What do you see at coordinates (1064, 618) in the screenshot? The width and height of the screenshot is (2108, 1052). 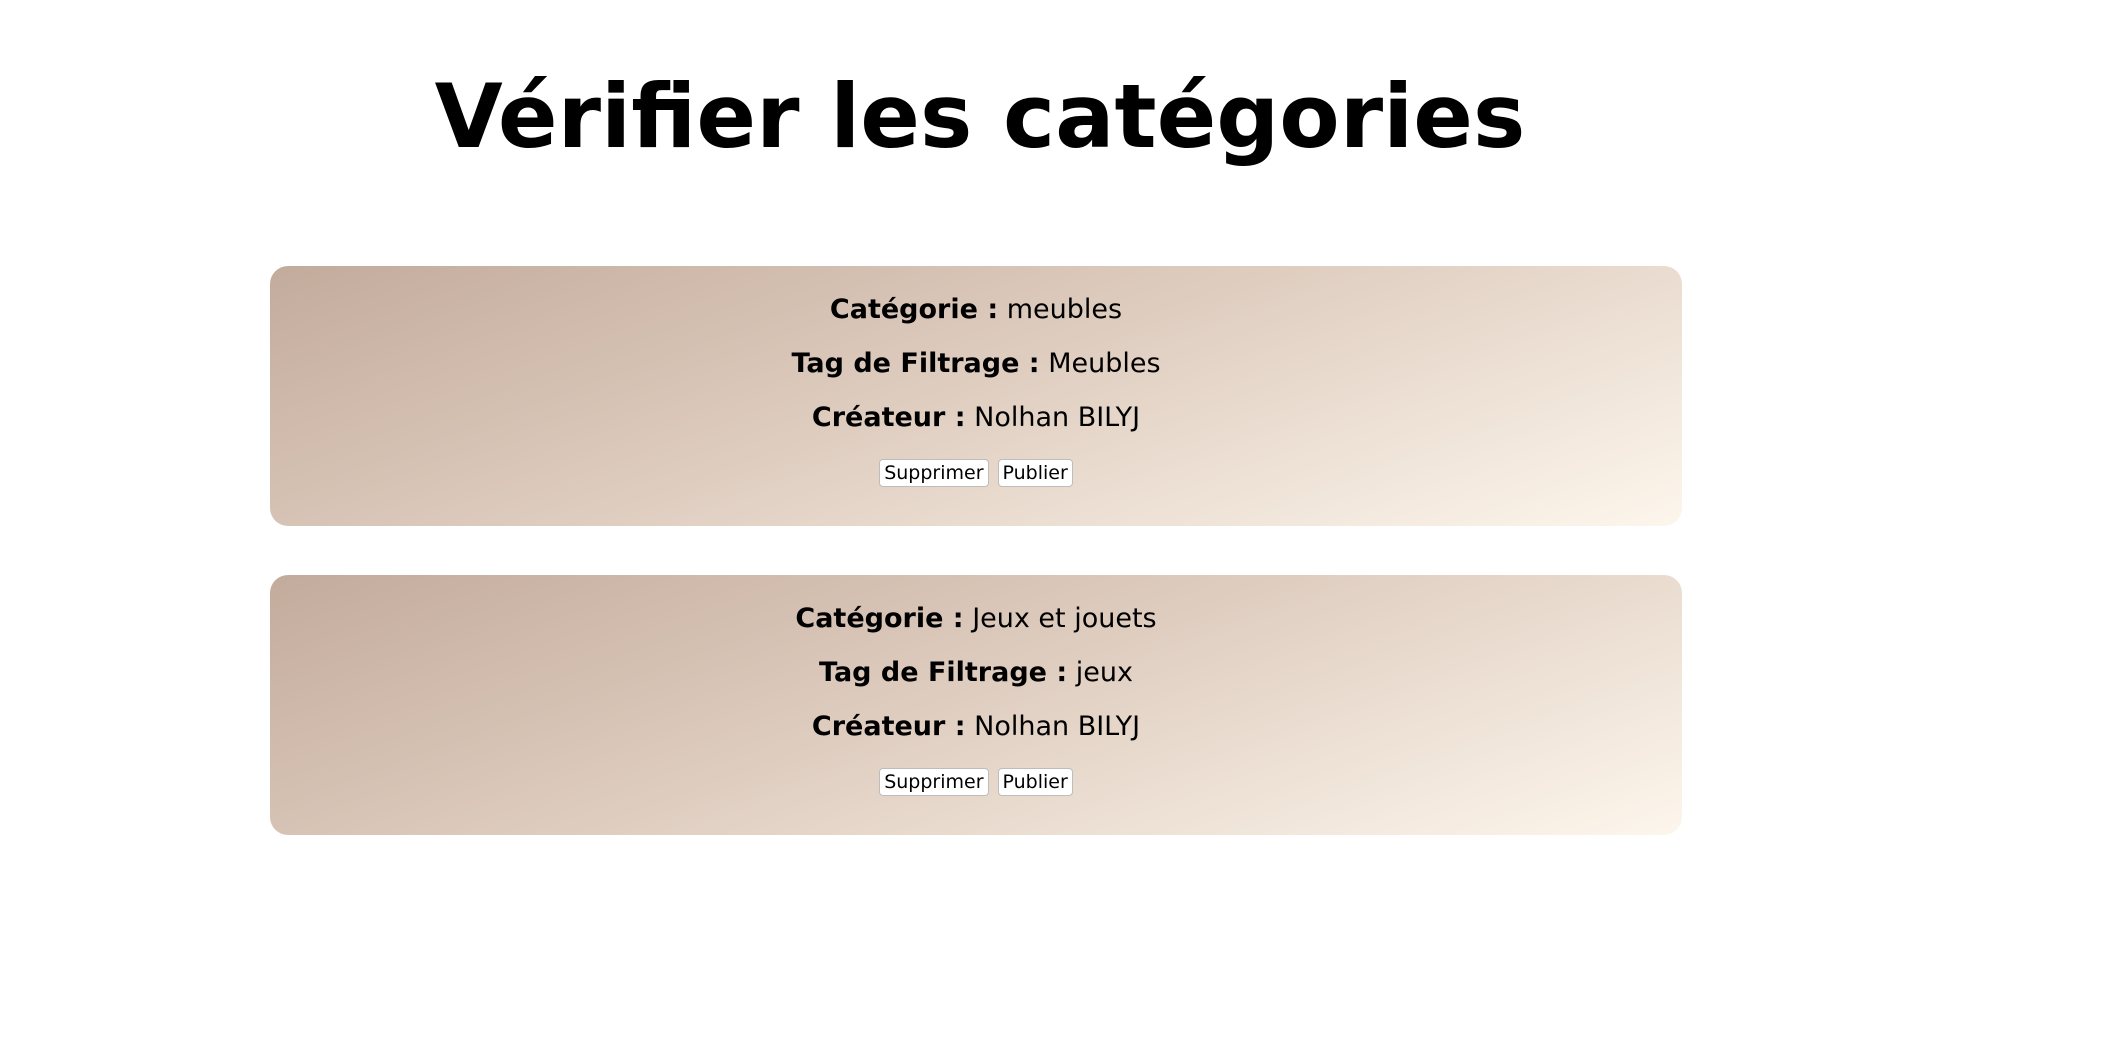 I see `category-value: Jeux et jouets` at bounding box center [1064, 618].